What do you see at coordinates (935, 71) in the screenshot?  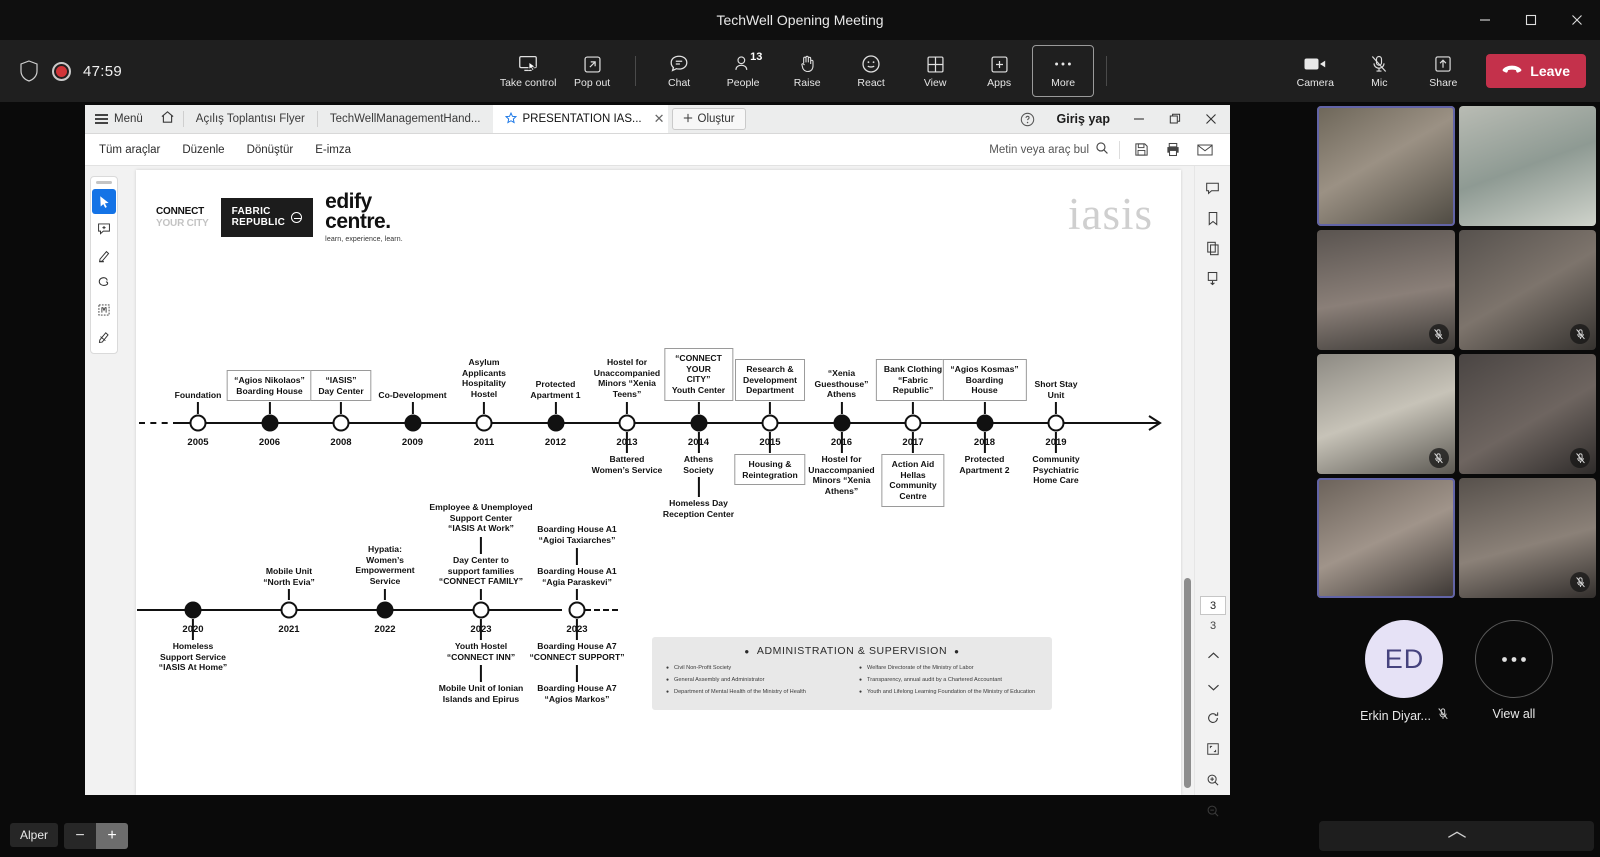 I see `view-button: View` at bounding box center [935, 71].